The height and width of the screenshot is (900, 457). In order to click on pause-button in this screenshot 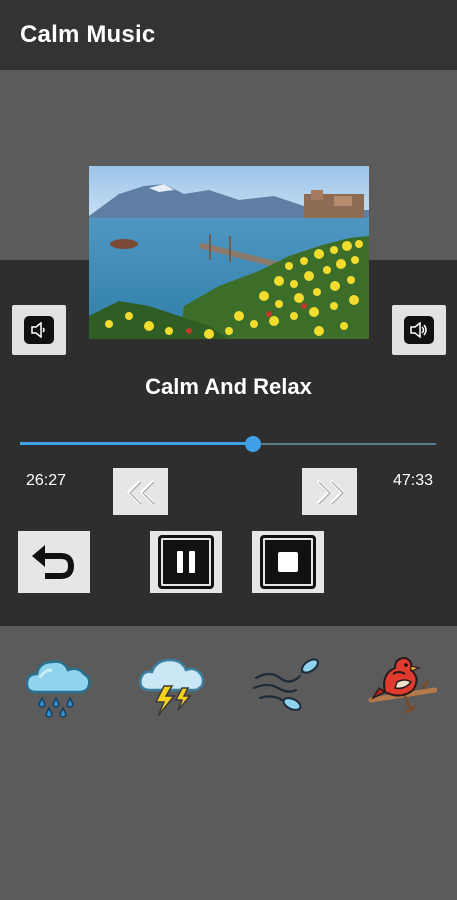, I will do `click(186, 562)`.